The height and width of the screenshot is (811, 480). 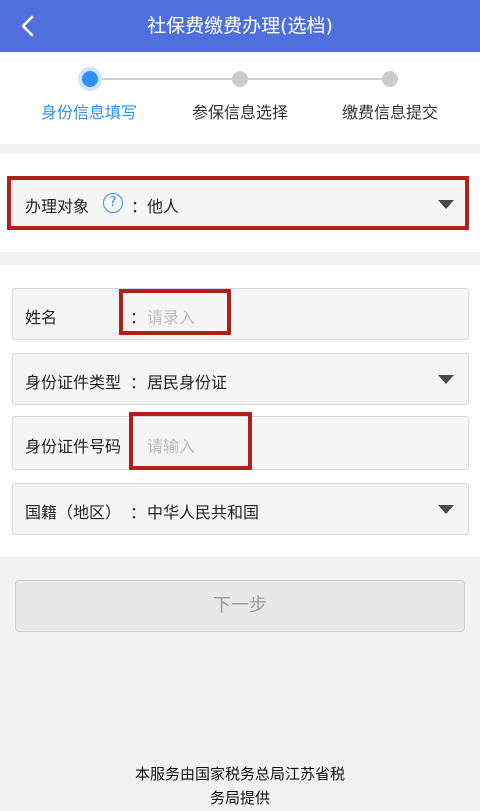 What do you see at coordinates (240, 443) in the screenshot?
I see `id-number-field: 身份证件号码 请输入` at bounding box center [240, 443].